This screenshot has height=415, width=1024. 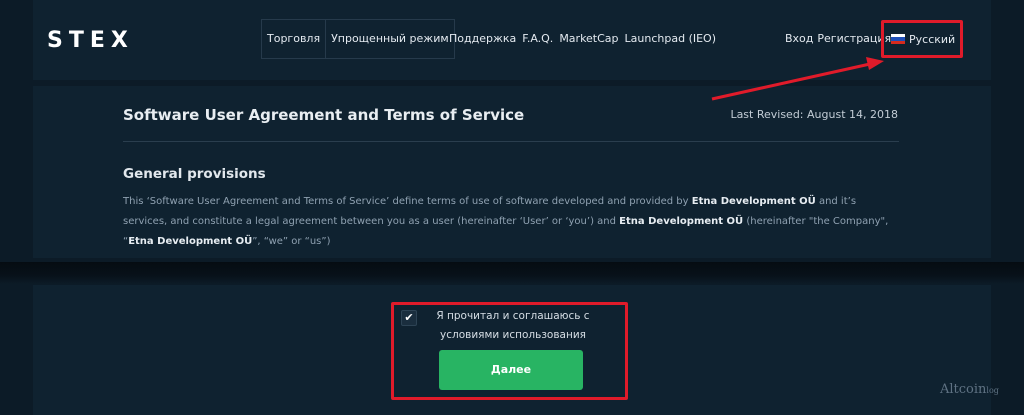 I want to click on shadow-separator, so click(x=512, y=273).